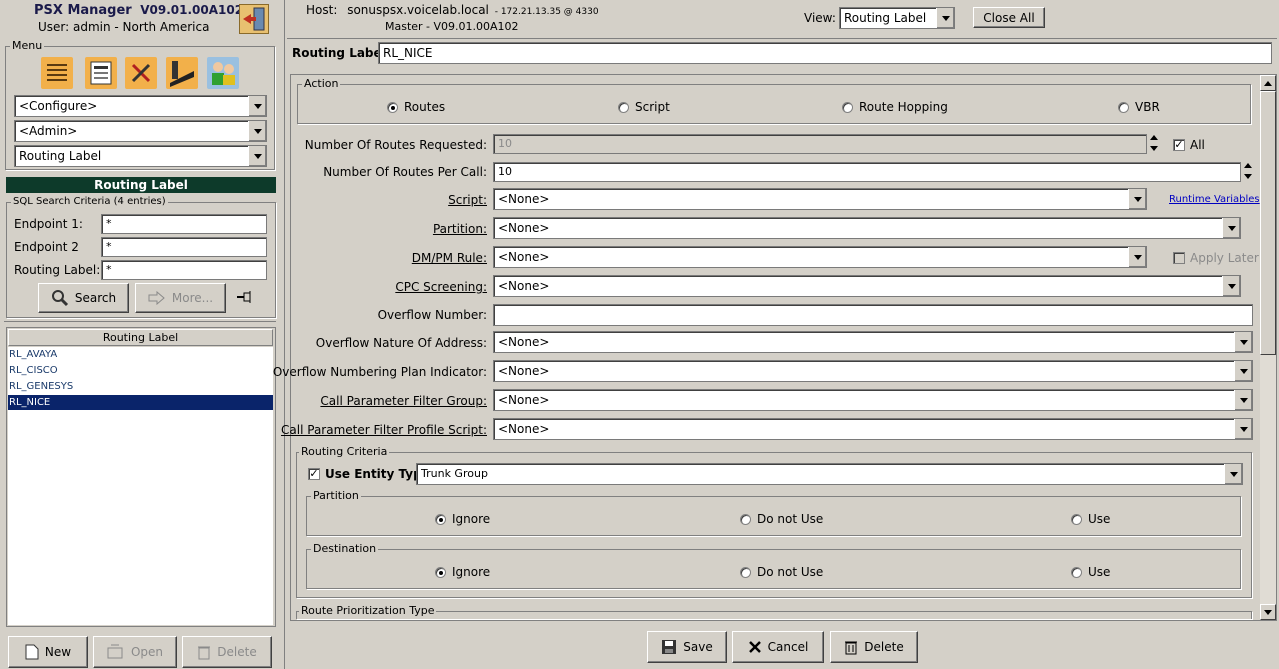 Image resolution: width=1279 pixels, height=669 pixels. What do you see at coordinates (873, 429) in the screenshot?
I see `cpfps-dropdown: <None>` at bounding box center [873, 429].